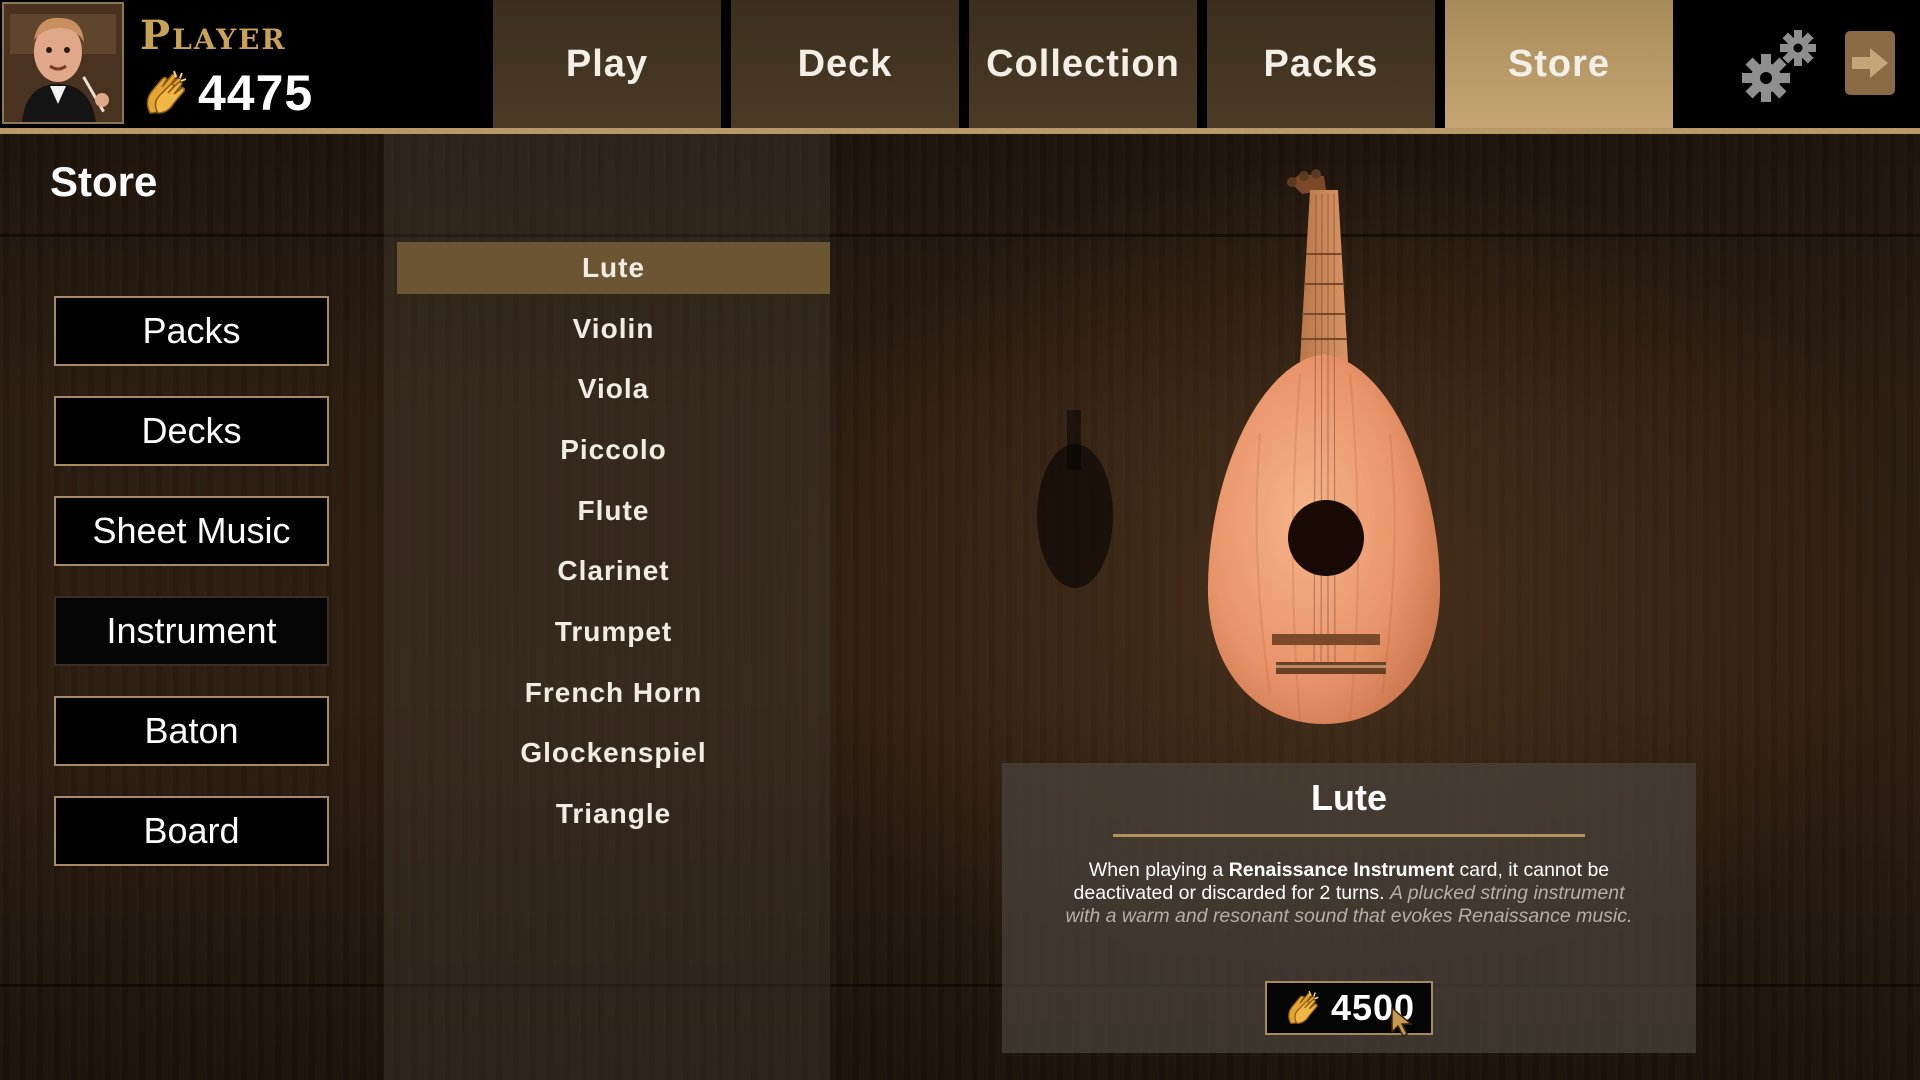 The width and height of the screenshot is (1920, 1080). Describe the element at coordinates (613, 753) in the screenshot. I see `list-item-glockenspiel: Glockenspiel` at that location.